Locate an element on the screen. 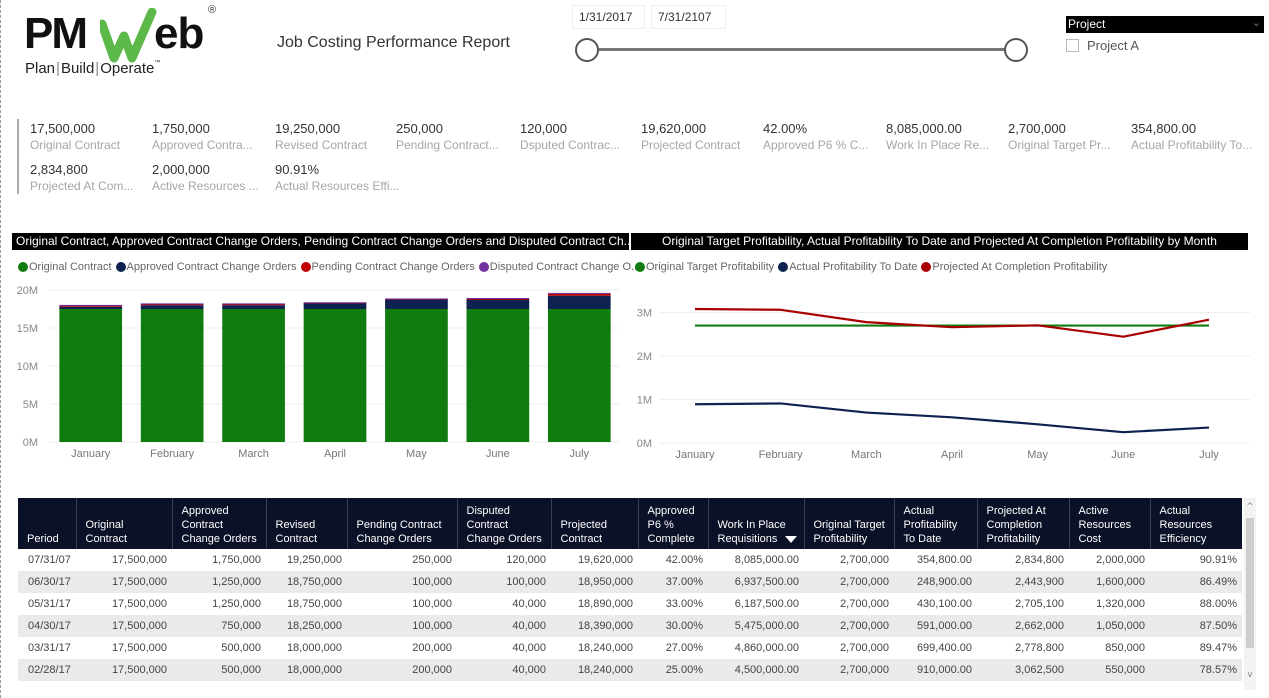 The width and height of the screenshot is (1269, 698). table-cell: 40,000 is located at coordinates (529, 604).